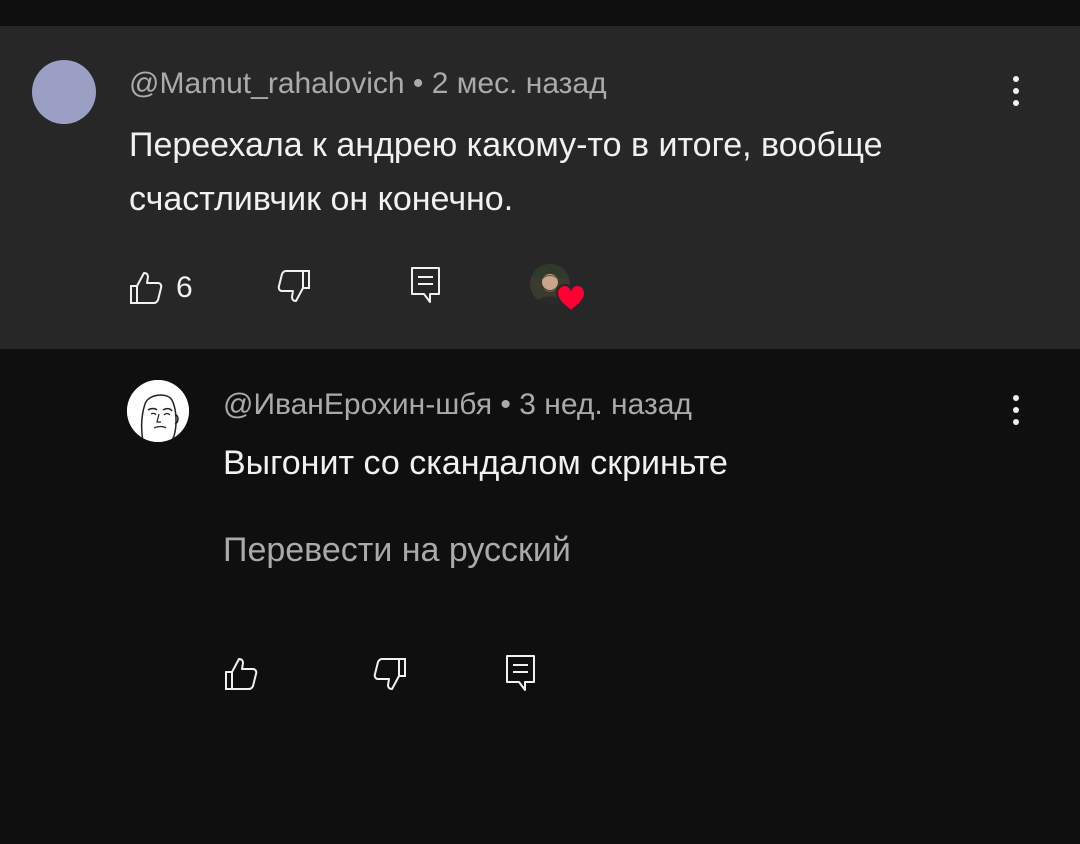 This screenshot has width=1080, height=844. What do you see at coordinates (158, 411) in the screenshot?
I see `reply-avatar` at bounding box center [158, 411].